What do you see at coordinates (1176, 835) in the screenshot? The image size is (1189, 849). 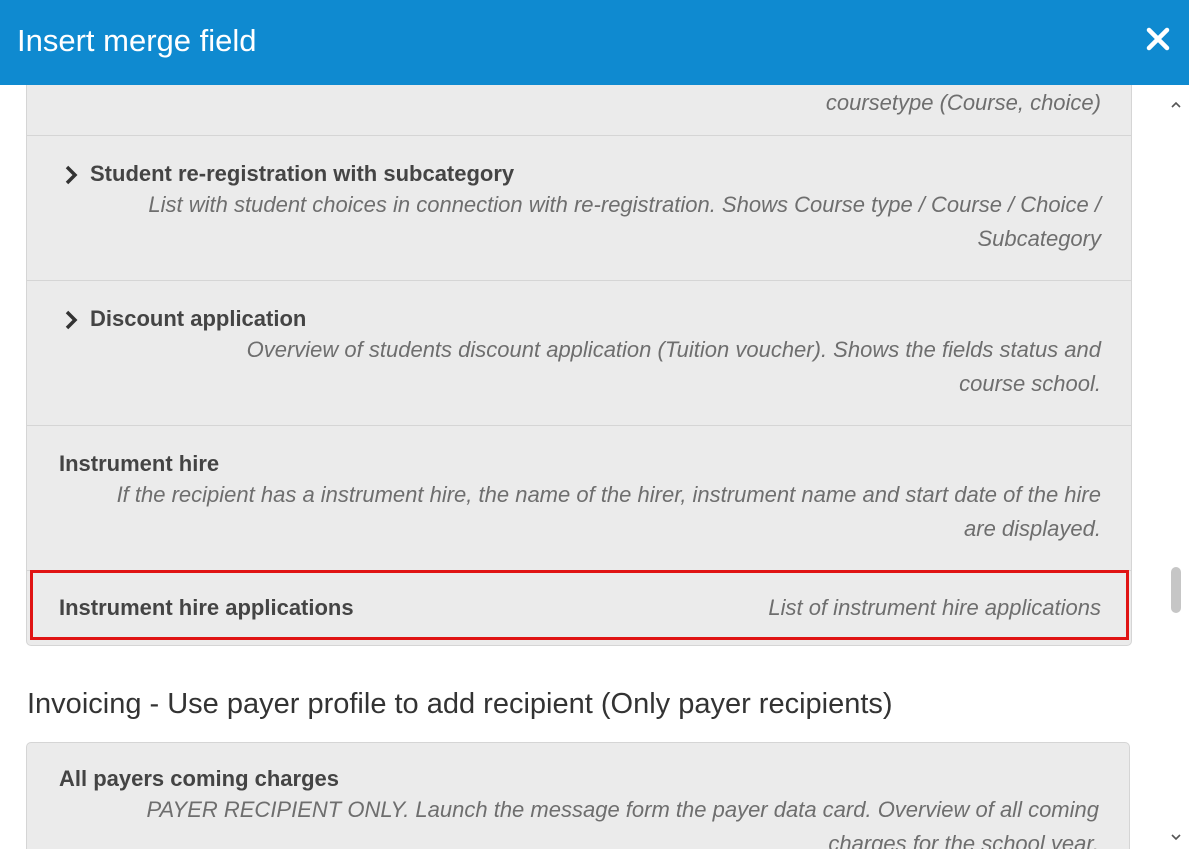 I see `chevron-down-icon` at bounding box center [1176, 835].